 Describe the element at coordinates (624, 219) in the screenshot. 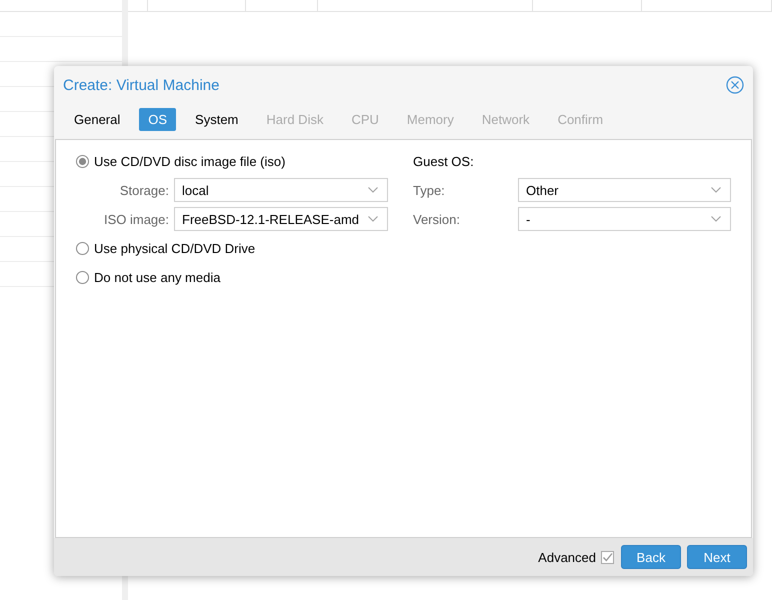

I see `dropdown-field: -` at that location.